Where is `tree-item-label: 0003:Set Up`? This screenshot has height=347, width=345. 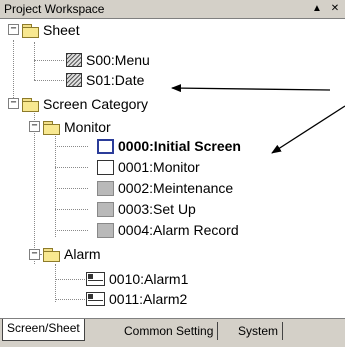
tree-item-label: 0003:Set Up is located at coordinates (157, 209).